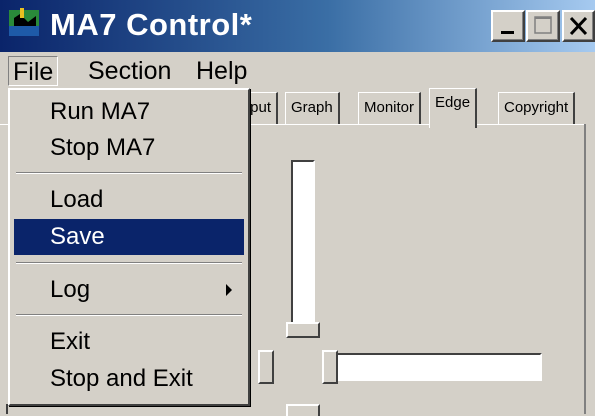 The height and width of the screenshot is (416, 595). What do you see at coordinates (33, 71) in the screenshot?
I see `menu-file: File` at bounding box center [33, 71].